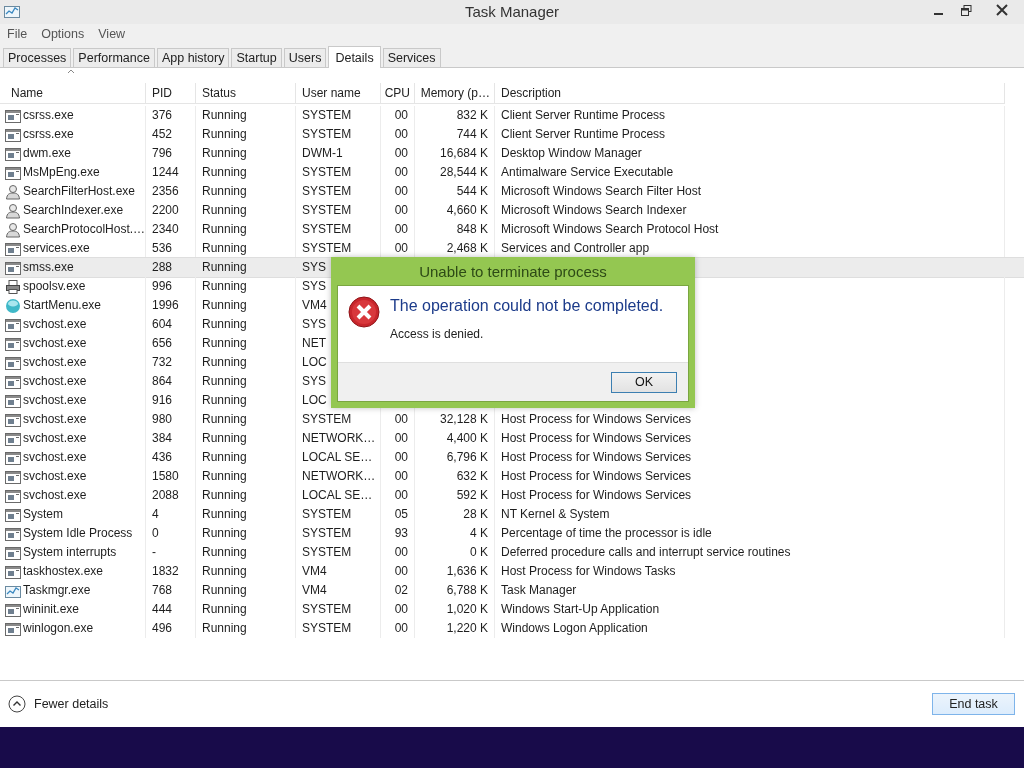  Describe the element at coordinates (47, 153) in the screenshot. I see `table-cell-text: dwm.exe` at that location.